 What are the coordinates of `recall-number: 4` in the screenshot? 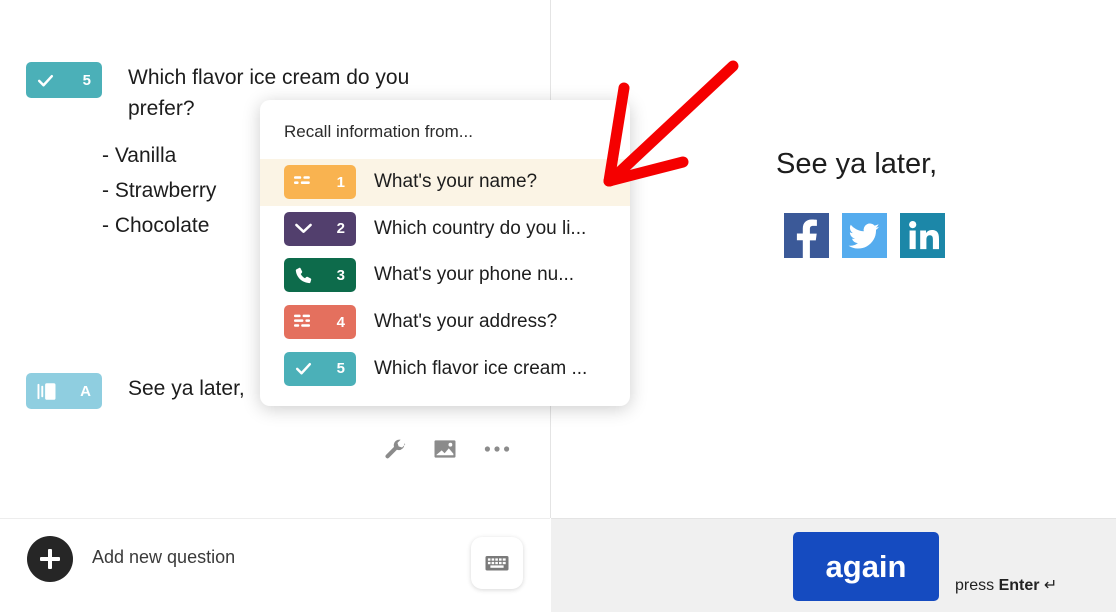 It's located at (340, 322).